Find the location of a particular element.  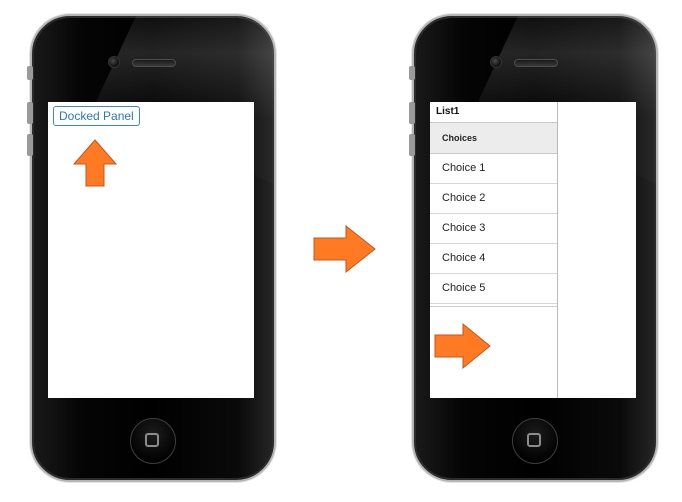

list-item: Choice 5 is located at coordinates (493, 289).